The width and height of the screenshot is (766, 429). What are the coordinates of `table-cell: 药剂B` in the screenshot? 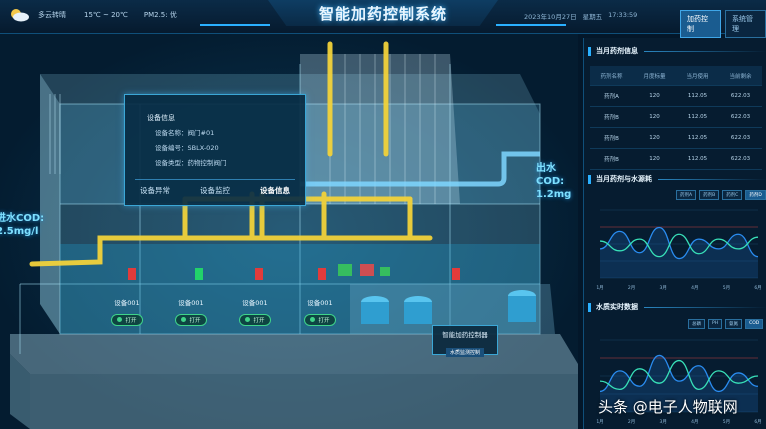 It's located at (611, 139).